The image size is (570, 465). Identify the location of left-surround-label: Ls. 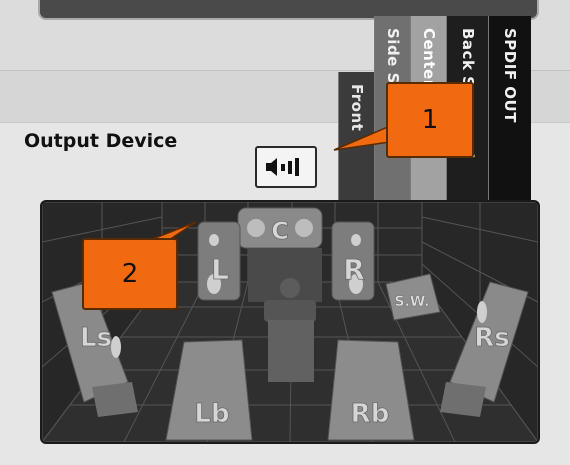
(96, 338).